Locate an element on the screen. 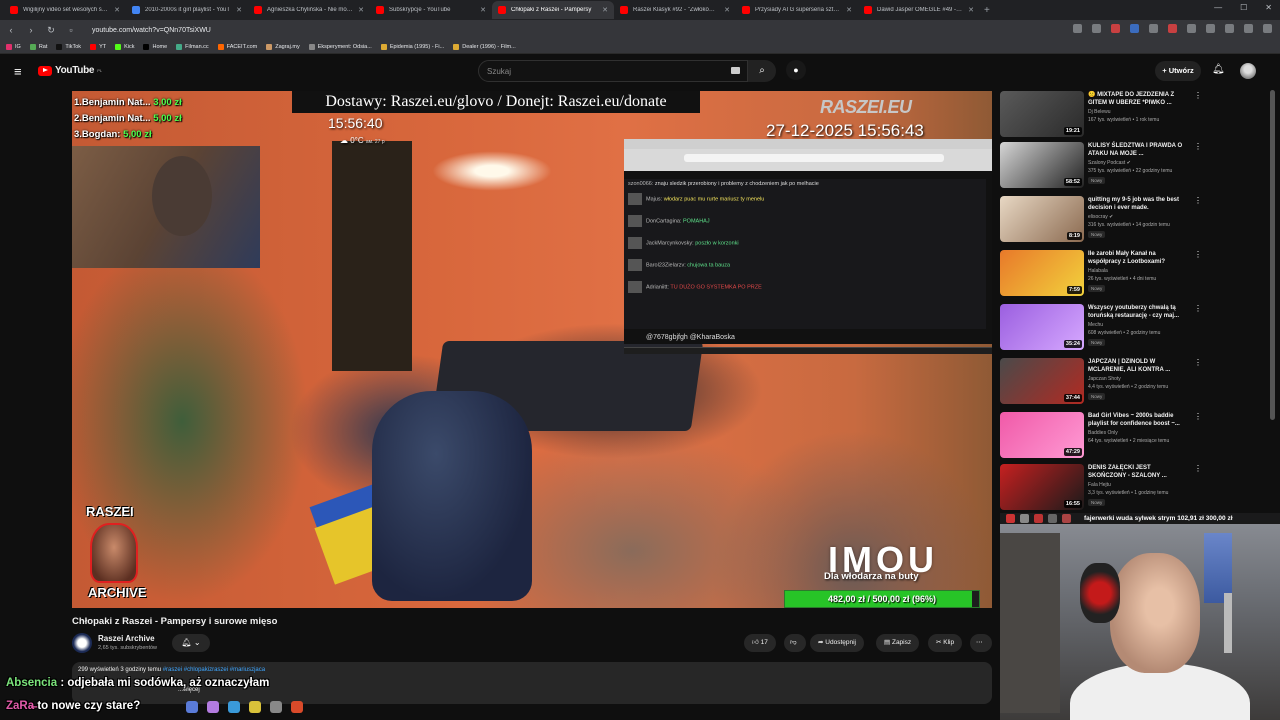  bookmark-item: FACEIT.com is located at coordinates (237, 46).